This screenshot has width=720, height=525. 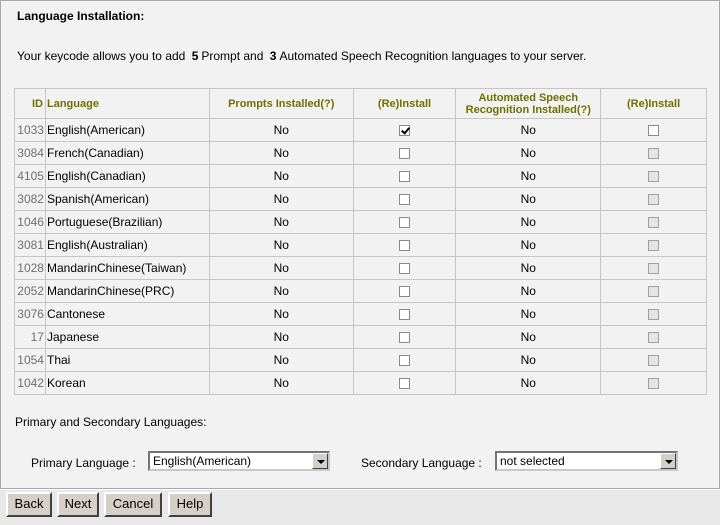 What do you see at coordinates (195, 56) in the screenshot?
I see `prompt-count: 5` at bounding box center [195, 56].